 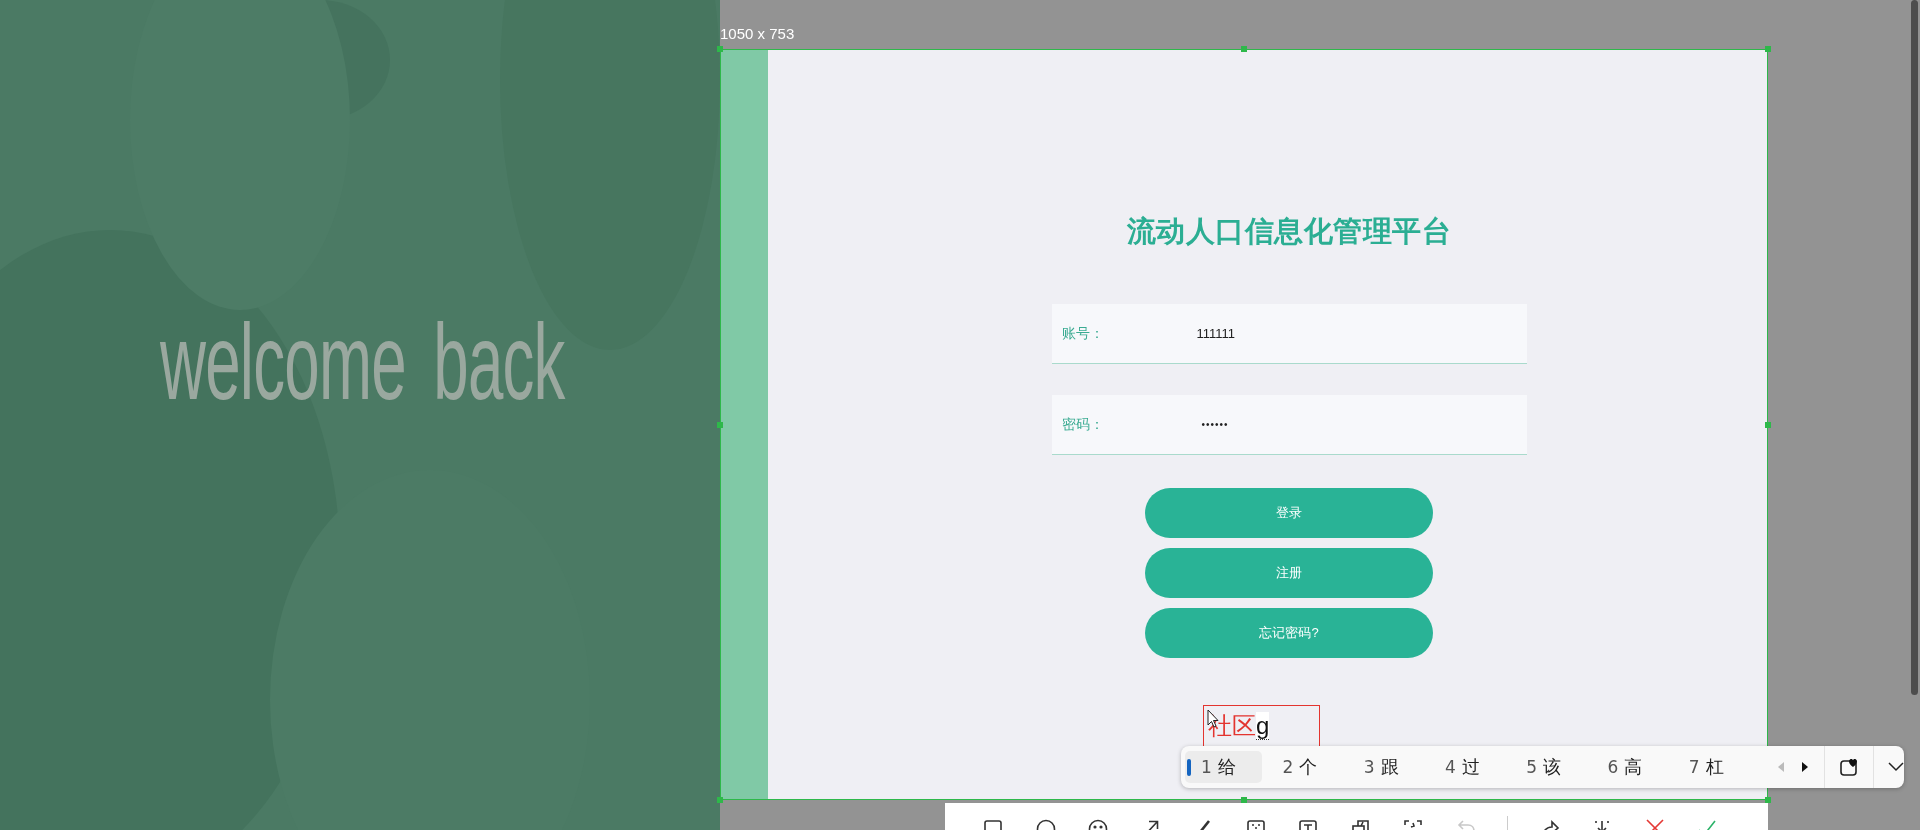 I want to click on ime-candidate: 2 个, so click(x=1307, y=767).